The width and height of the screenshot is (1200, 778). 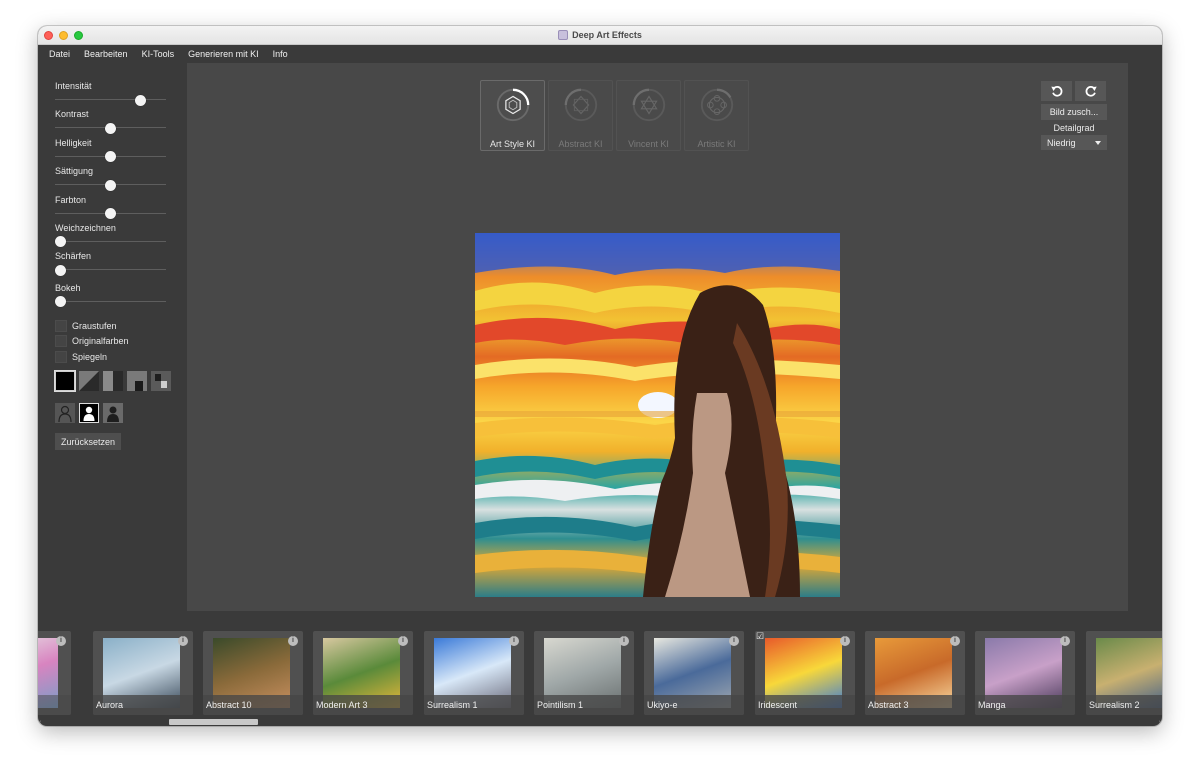 I want to click on model-artistic: Artistic KI, so click(x=716, y=115).